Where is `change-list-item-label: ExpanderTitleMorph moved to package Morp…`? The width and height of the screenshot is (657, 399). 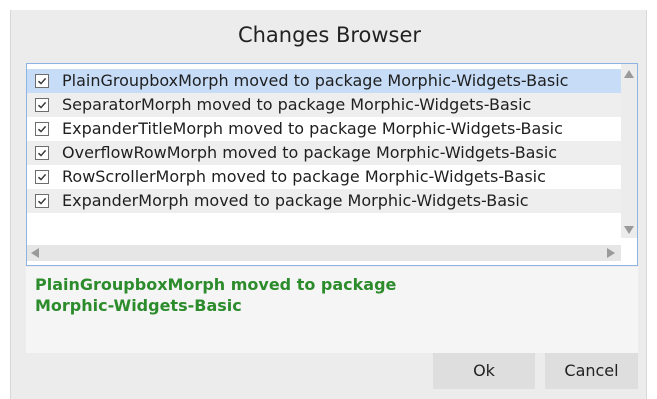
change-list-item-label: ExpanderTitleMorph moved to package Morp… is located at coordinates (312, 128).